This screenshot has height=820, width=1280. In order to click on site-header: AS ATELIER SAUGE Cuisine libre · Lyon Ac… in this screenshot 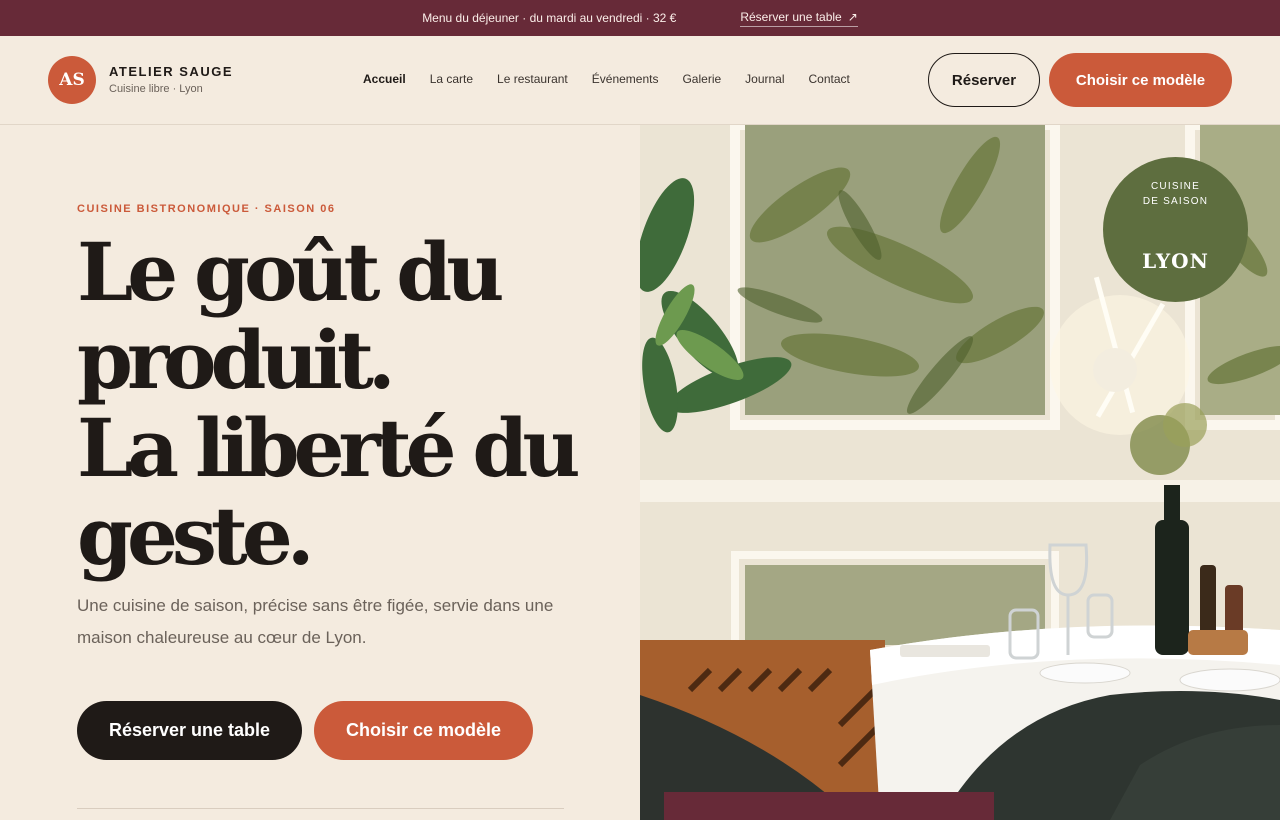, I will do `click(640, 80)`.